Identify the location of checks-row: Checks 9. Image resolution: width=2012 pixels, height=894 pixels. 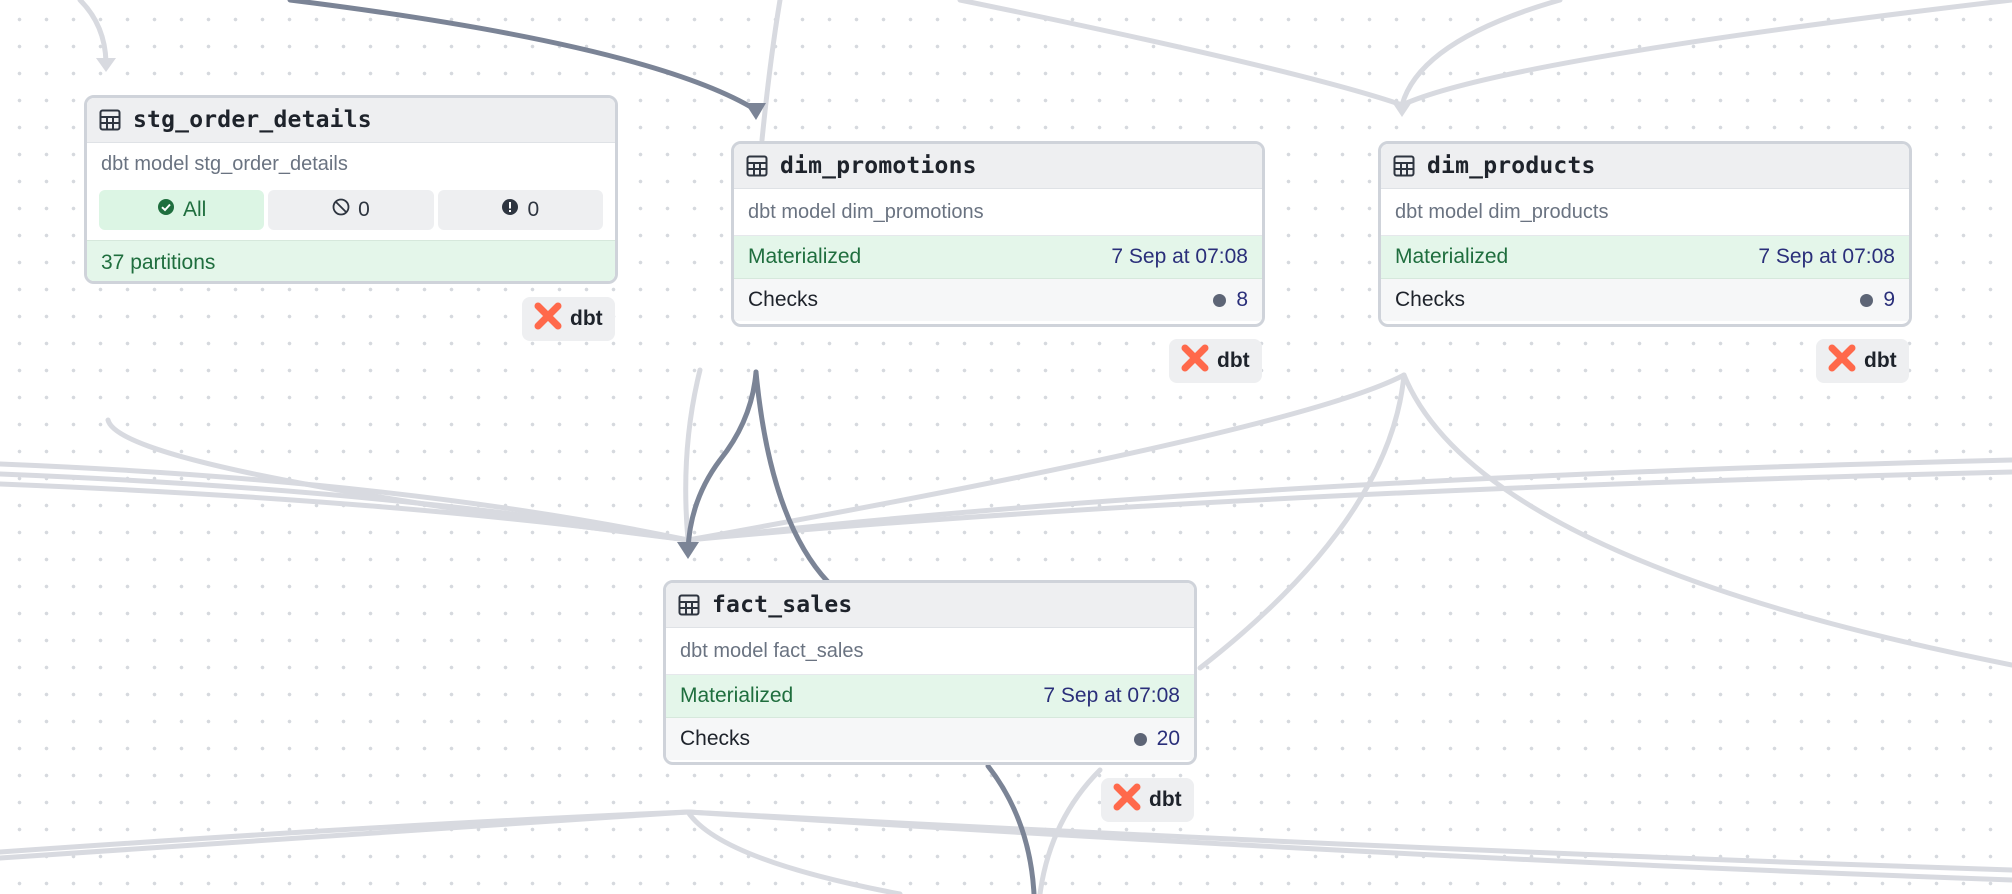
(1645, 300).